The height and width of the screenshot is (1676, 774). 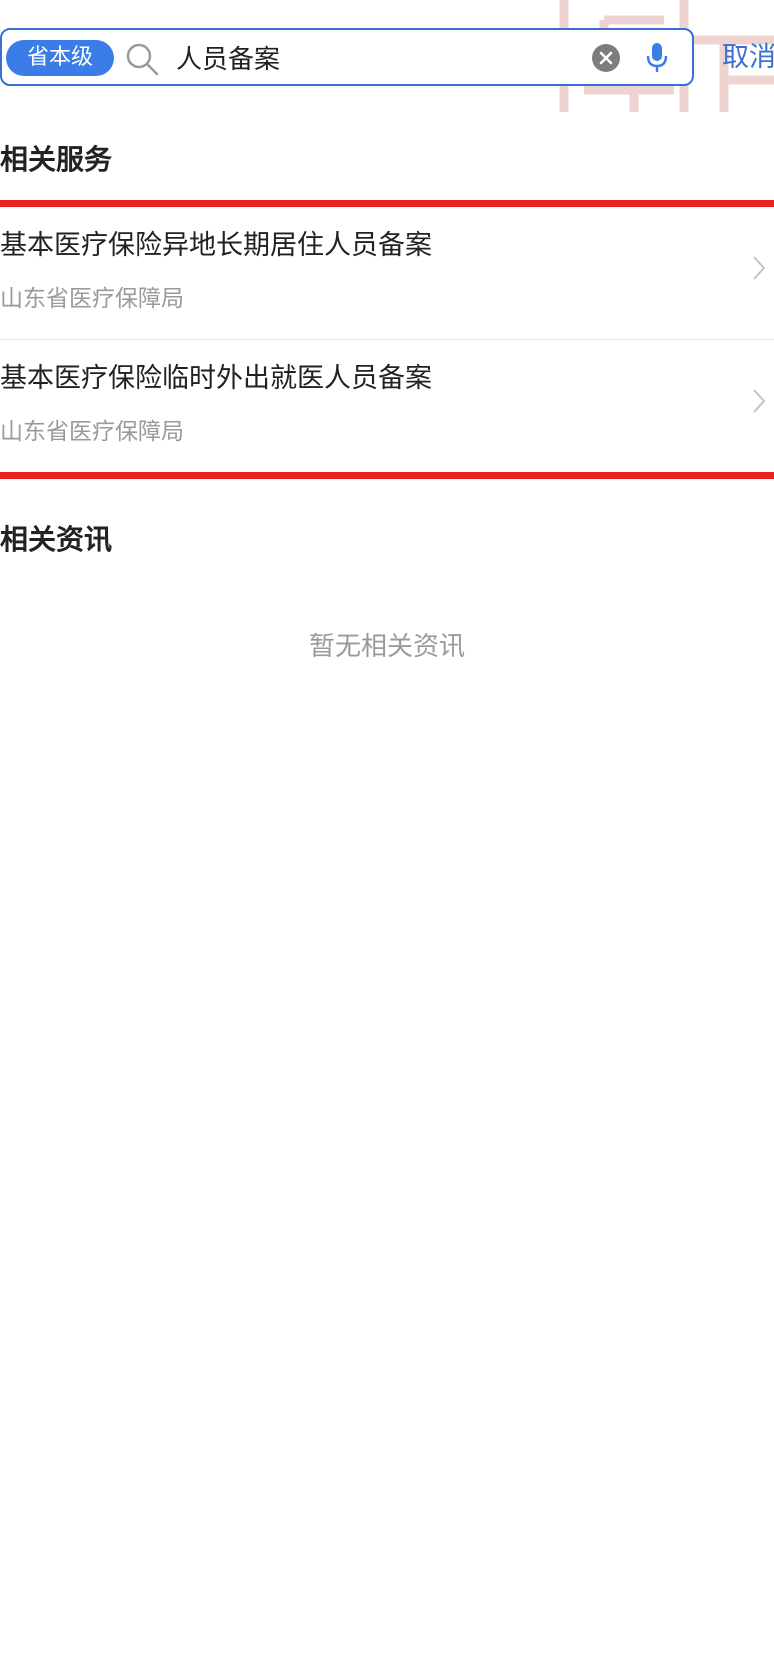 What do you see at coordinates (216, 378) in the screenshot?
I see `service-item-title: 基本医疗保险临时外出就医人员备案` at bounding box center [216, 378].